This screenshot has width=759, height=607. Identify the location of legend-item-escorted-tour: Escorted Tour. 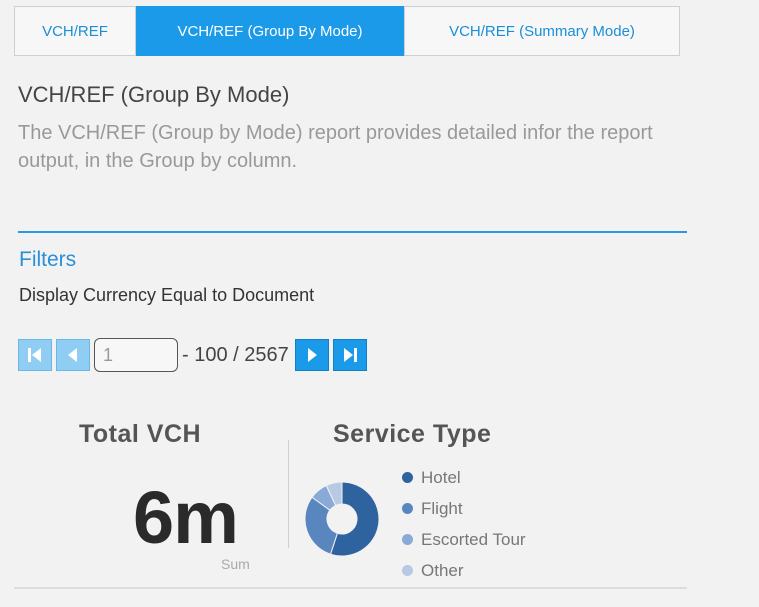
(464, 539).